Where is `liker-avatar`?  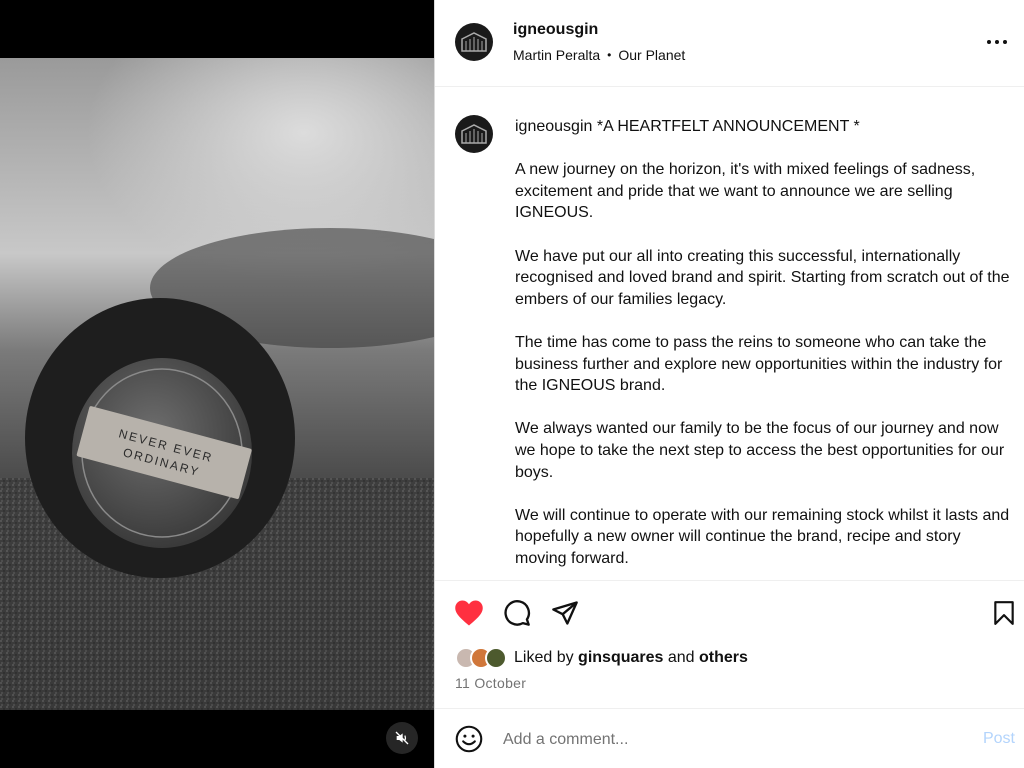
liker-avatar is located at coordinates (496, 658).